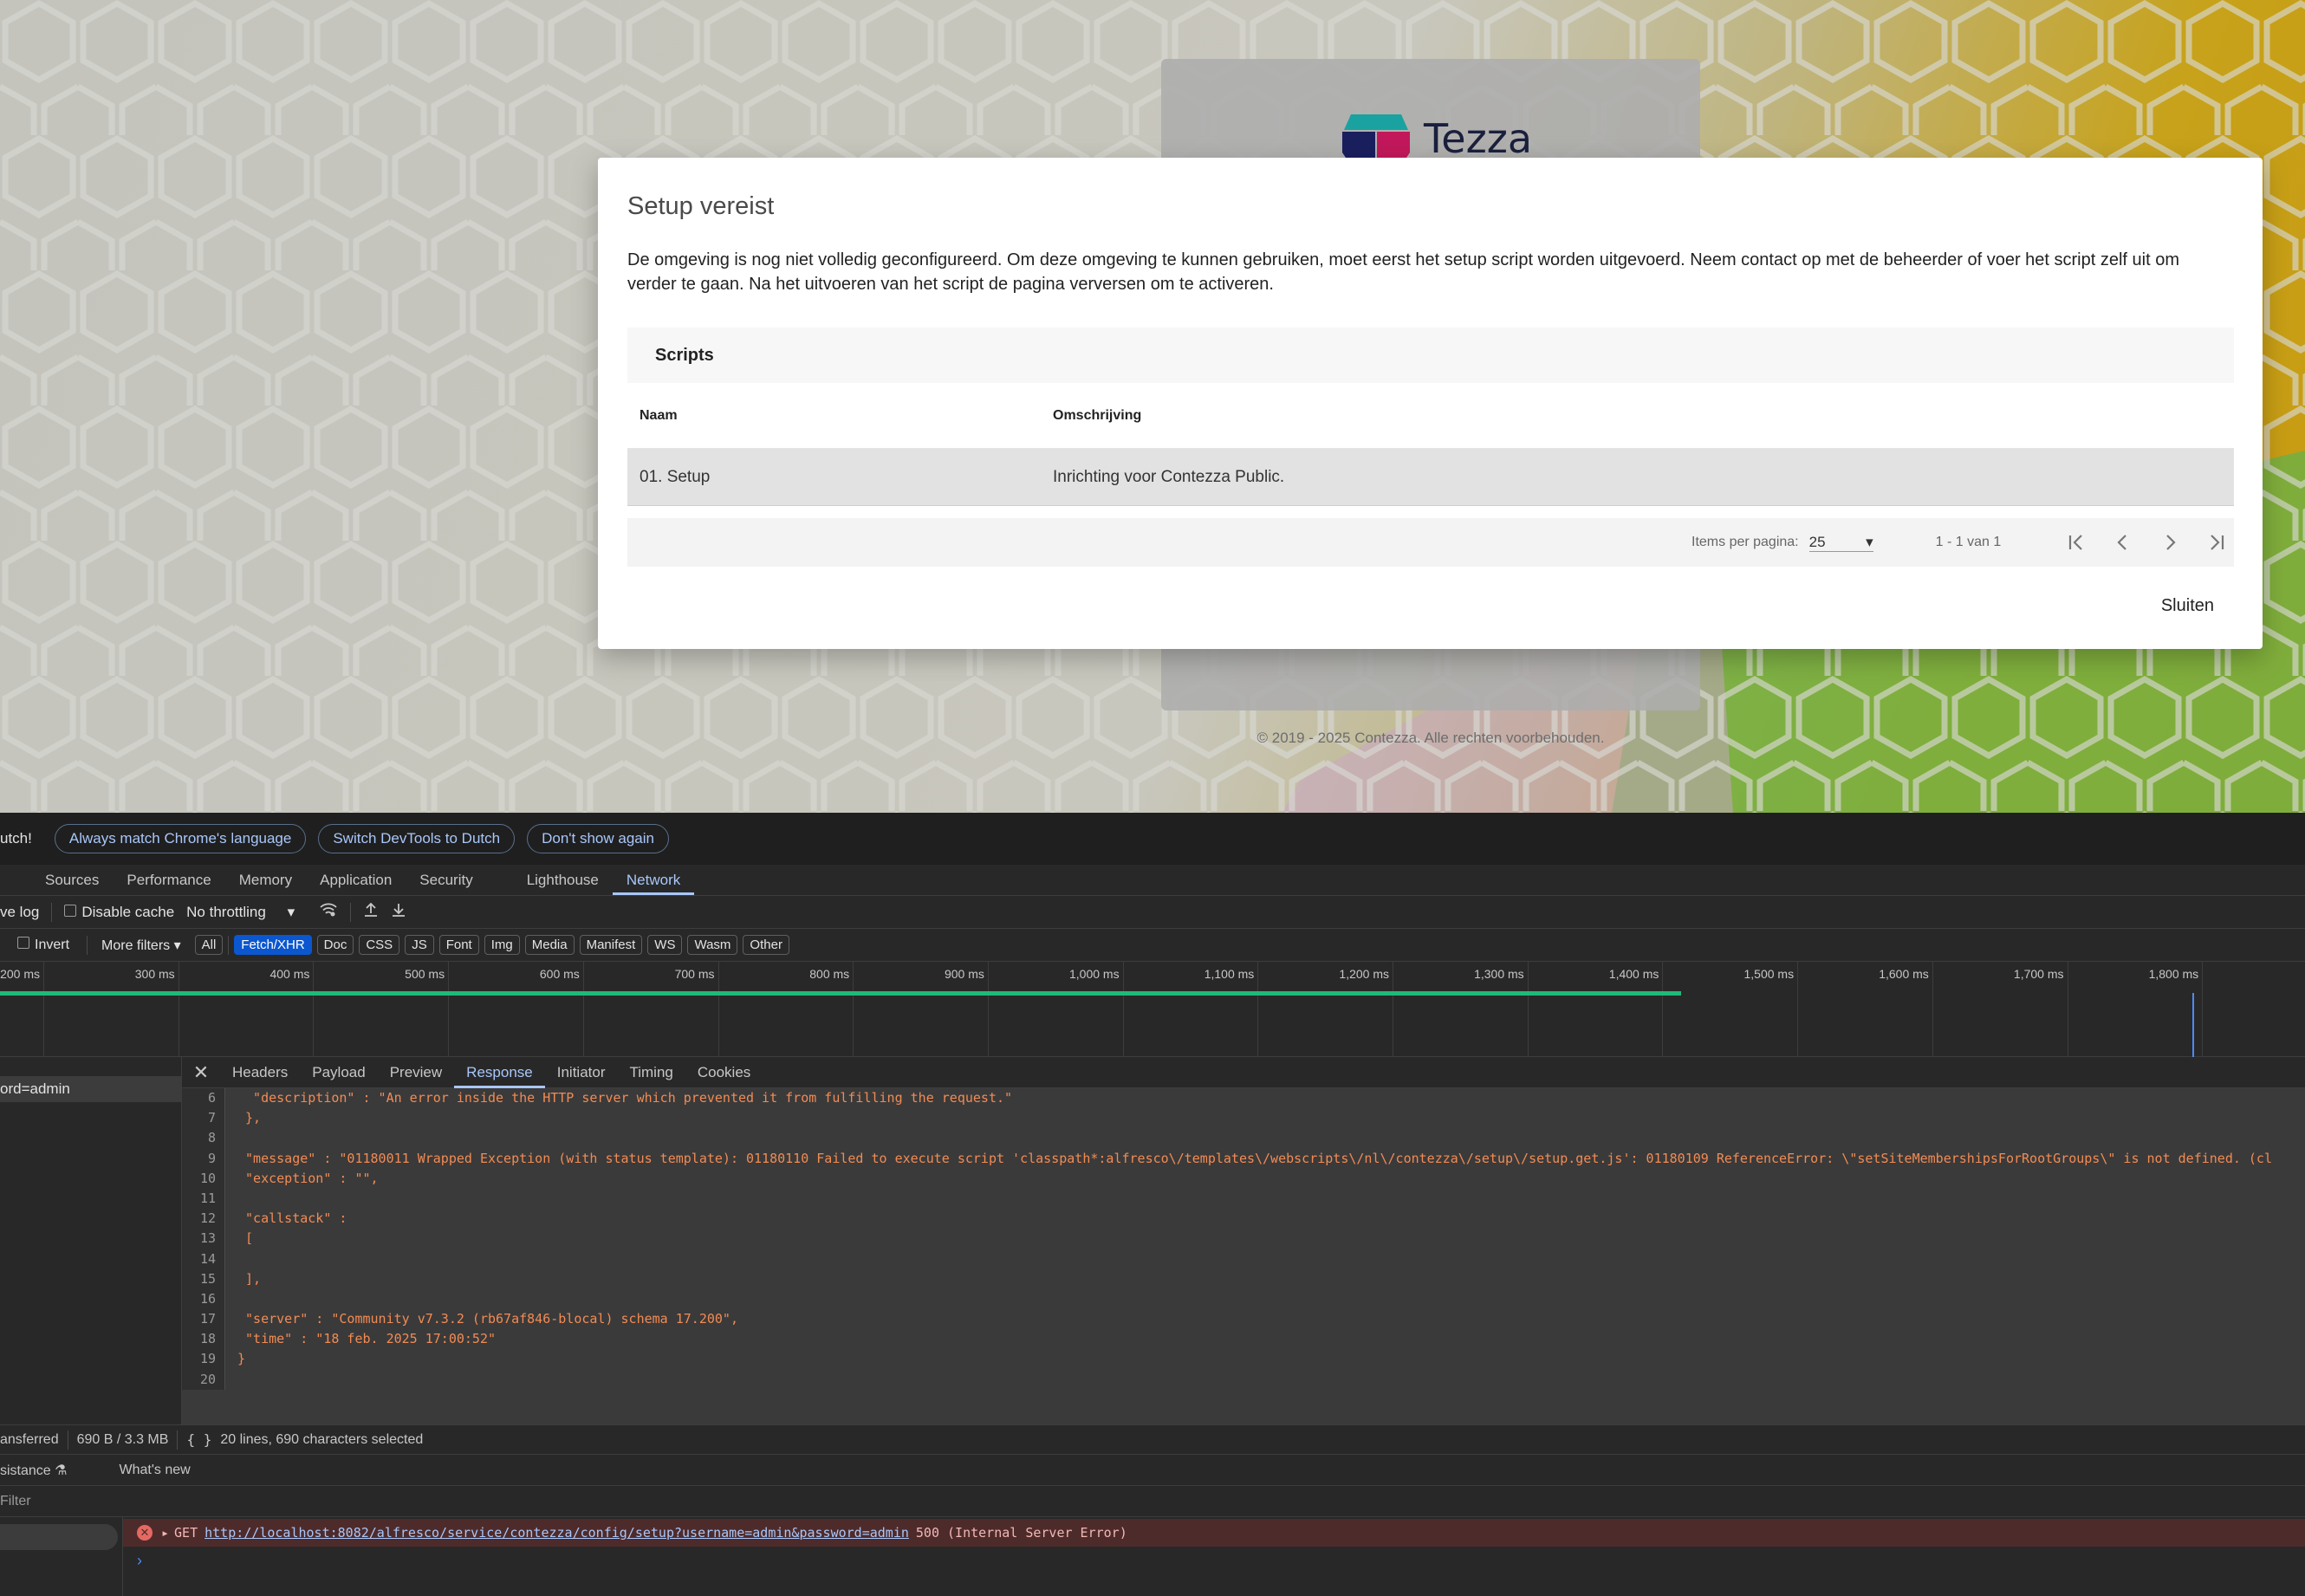  I want to click on close-icon: ✕, so click(201, 1072).